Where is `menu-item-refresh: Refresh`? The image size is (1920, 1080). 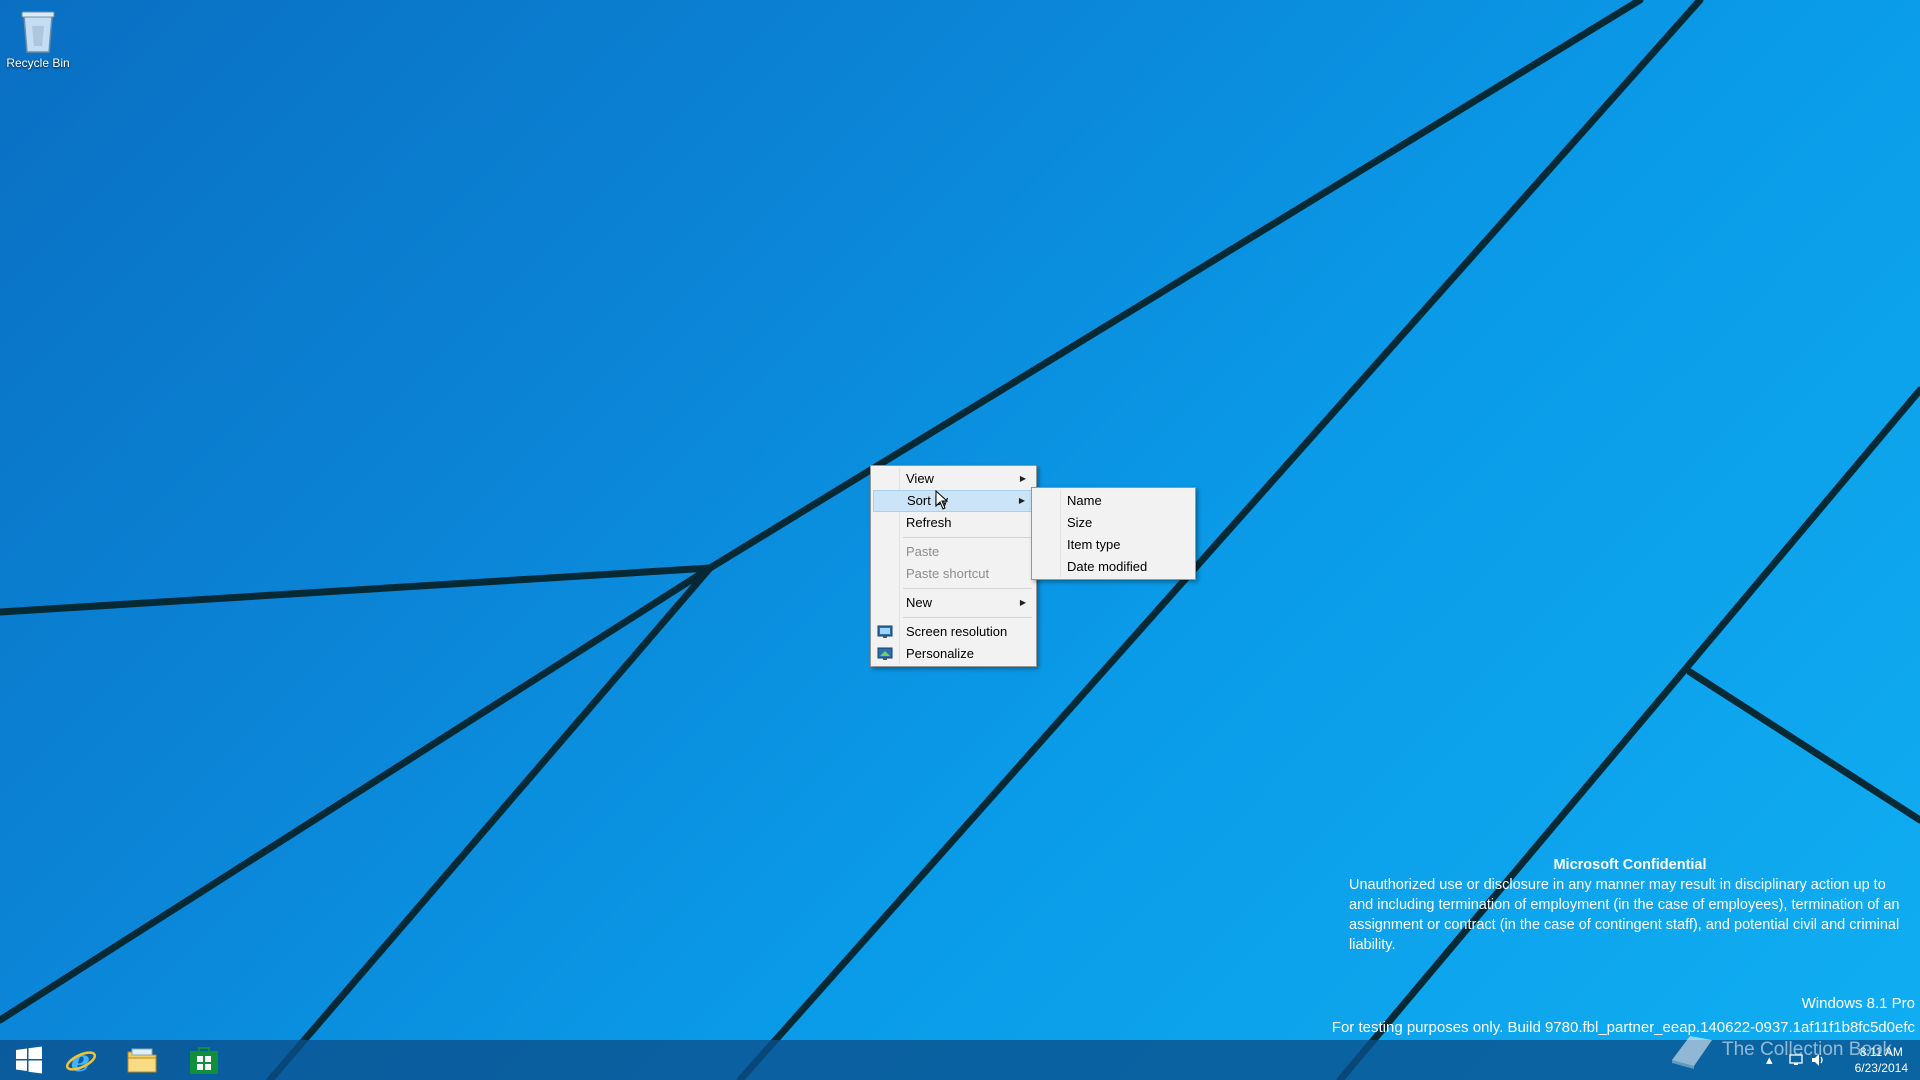 menu-item-refresh: Refresh is located at coordinates (953, 523).